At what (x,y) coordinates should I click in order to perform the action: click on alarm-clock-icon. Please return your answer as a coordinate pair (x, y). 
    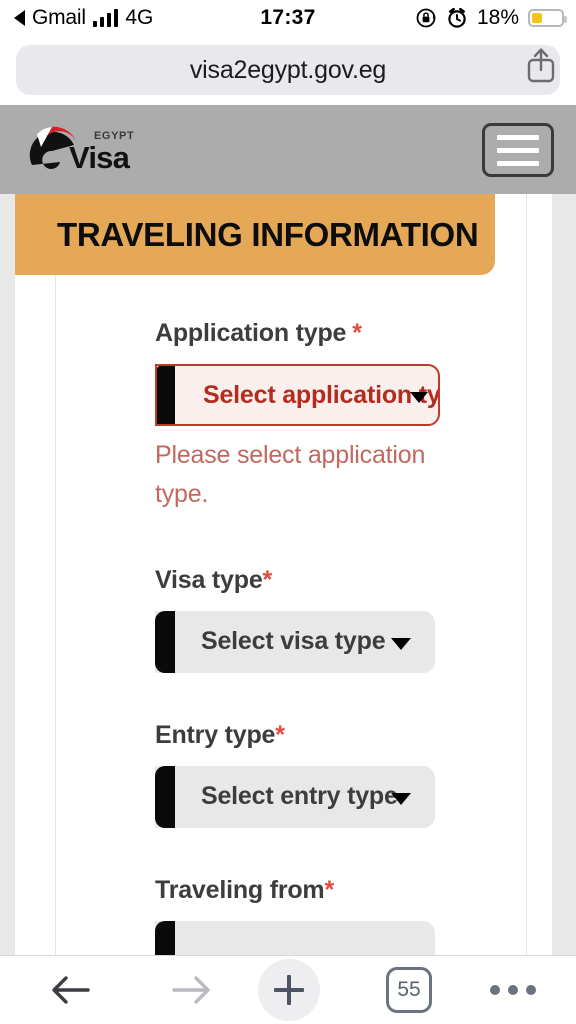
    Looking at the image, I should click on (457, 18).